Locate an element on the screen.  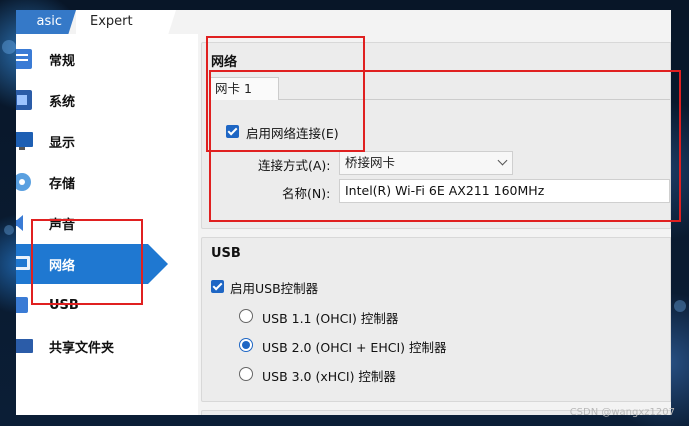
tab-adapter-1: 网卡 1 is located at coordinates (244, 88).